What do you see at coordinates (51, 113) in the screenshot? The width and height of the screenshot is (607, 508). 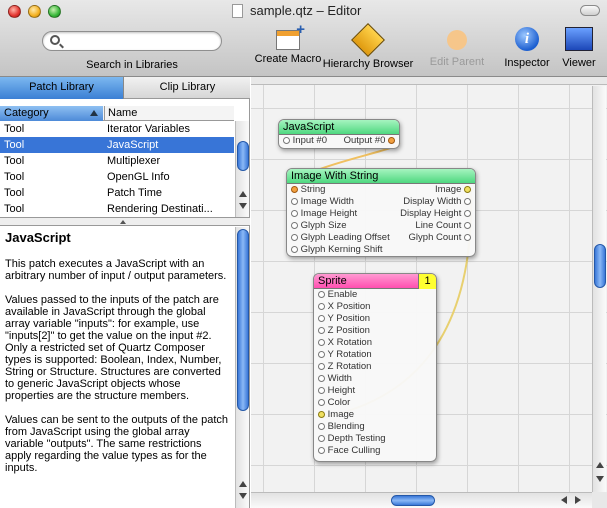 I see `column-header-category: Category` at bounding box center [51, 113].